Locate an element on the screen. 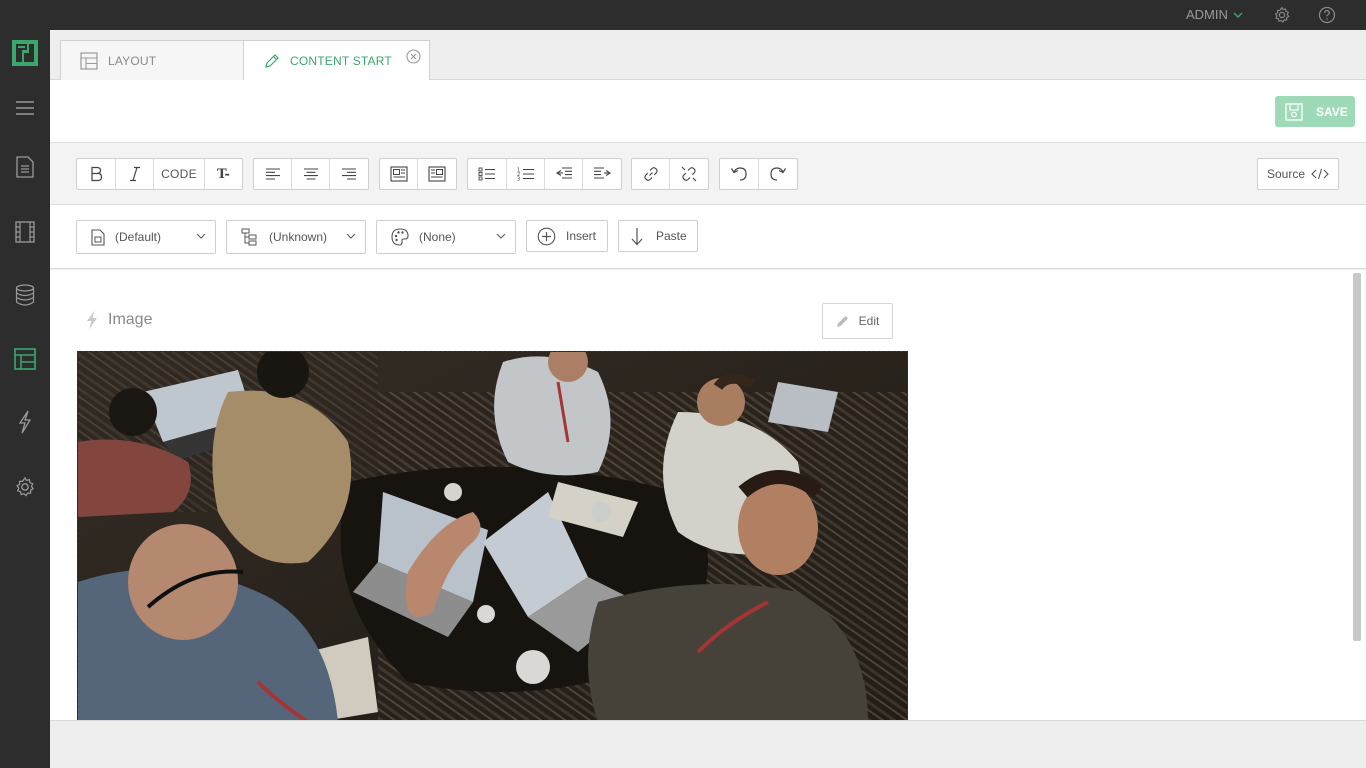 Image resolution: width=1366 pixels, height=768 pixels. numbered-list-button: 123 is located at coordinates (526, 174).